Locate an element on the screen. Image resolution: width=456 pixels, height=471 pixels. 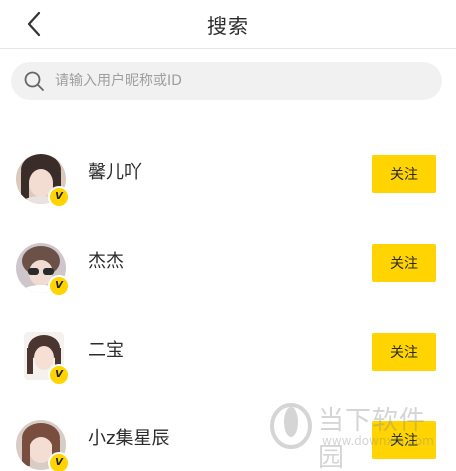
header: 搜索 is located at coordinates (228, 24).